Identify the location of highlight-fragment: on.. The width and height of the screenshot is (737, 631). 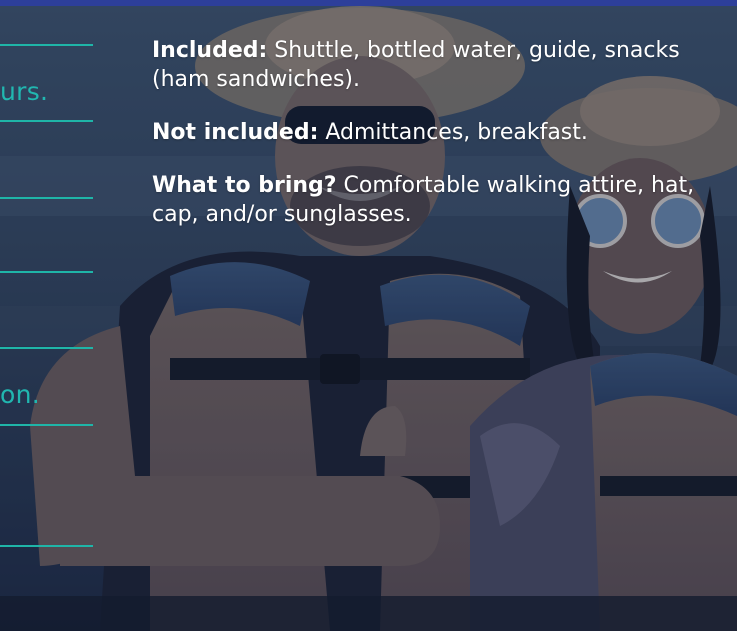
(20, 394).